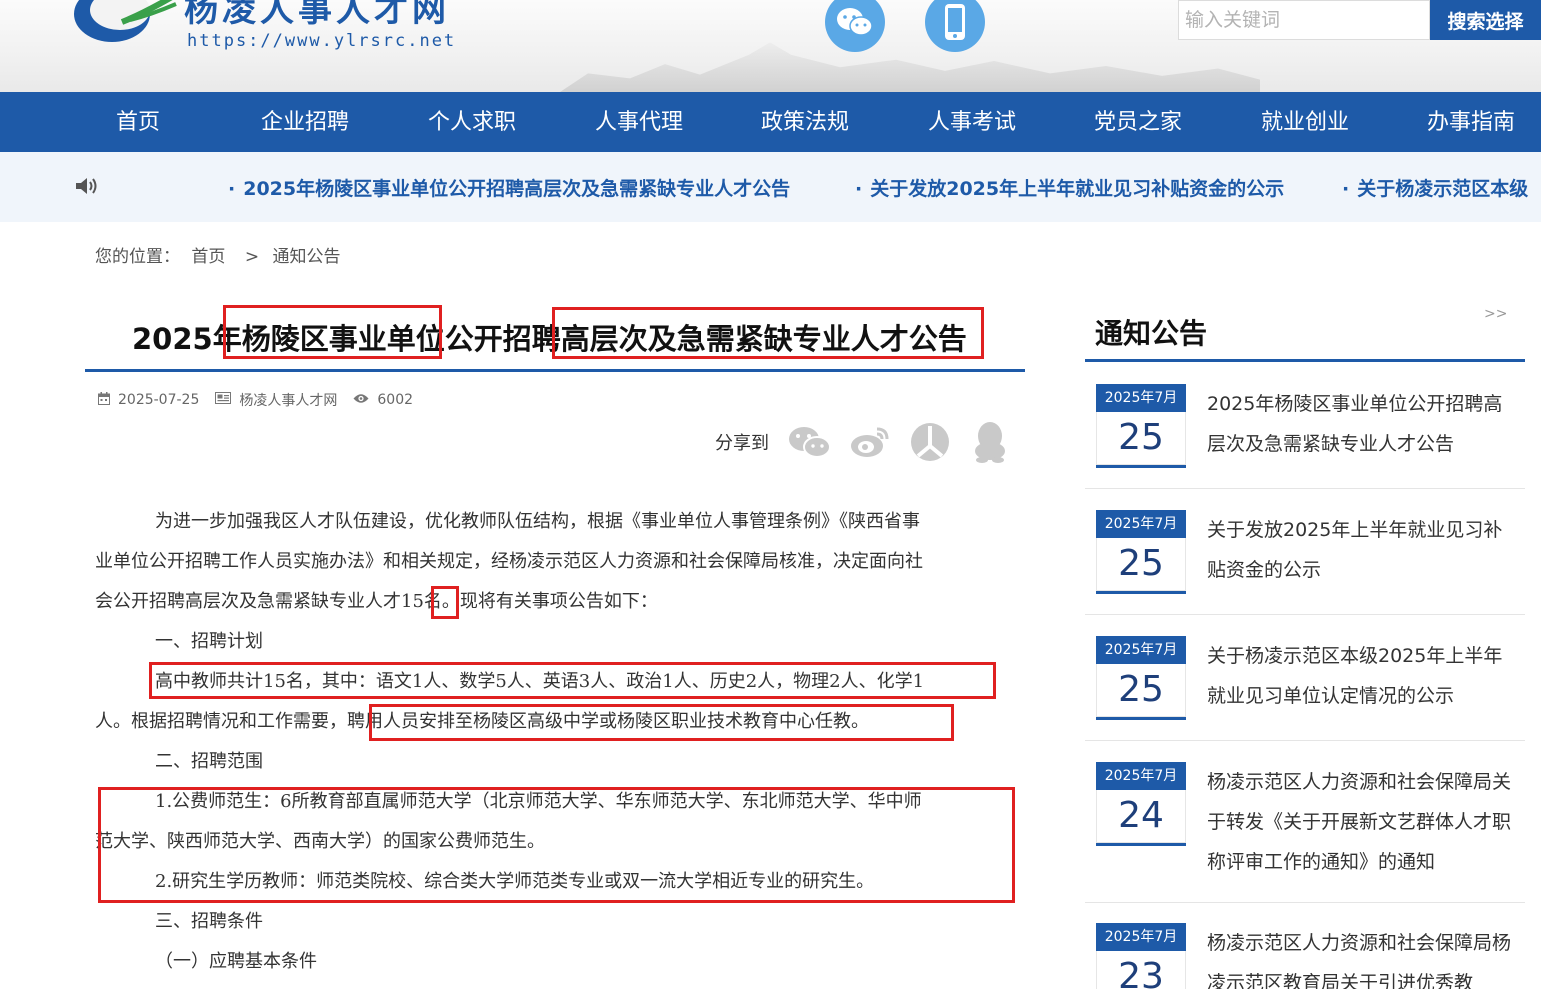 The image size is (1541, 989). Describe the element at coordinates (972, 122) in the screenshot. I see `nav-item-exams: 人事考试` at that location.